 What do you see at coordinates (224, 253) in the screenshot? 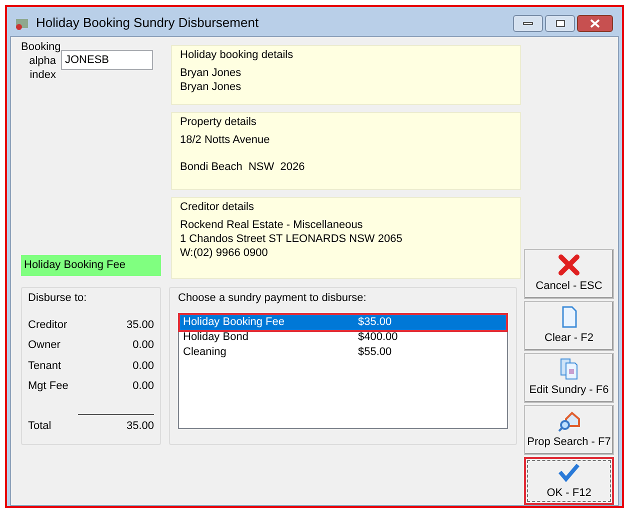
I see `detail-line: W:(02) 9966 0900` at bounding box center [224, 253].